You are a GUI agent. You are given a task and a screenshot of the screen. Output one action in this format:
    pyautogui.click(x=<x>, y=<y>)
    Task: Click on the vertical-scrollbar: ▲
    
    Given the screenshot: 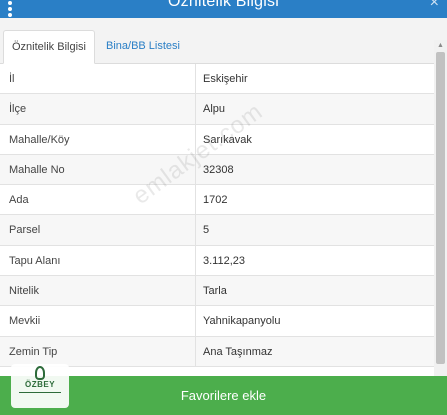 What is the action you would take?
    pyautogui.click(x=440, y=208)
    